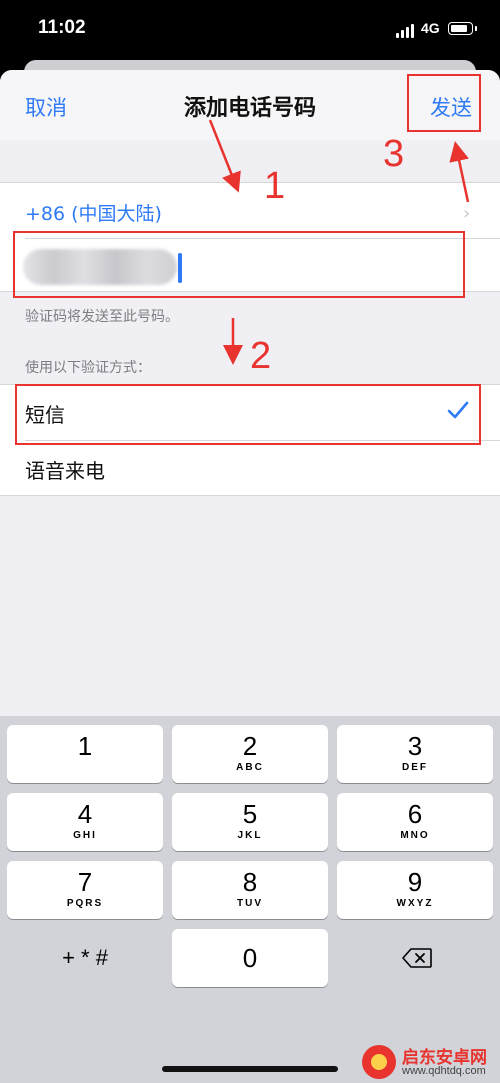  What do you see at coordinates (250, 468) in the screenshot?
I see `option-voice-call: 语音来电` at bounding box center [250, 468].